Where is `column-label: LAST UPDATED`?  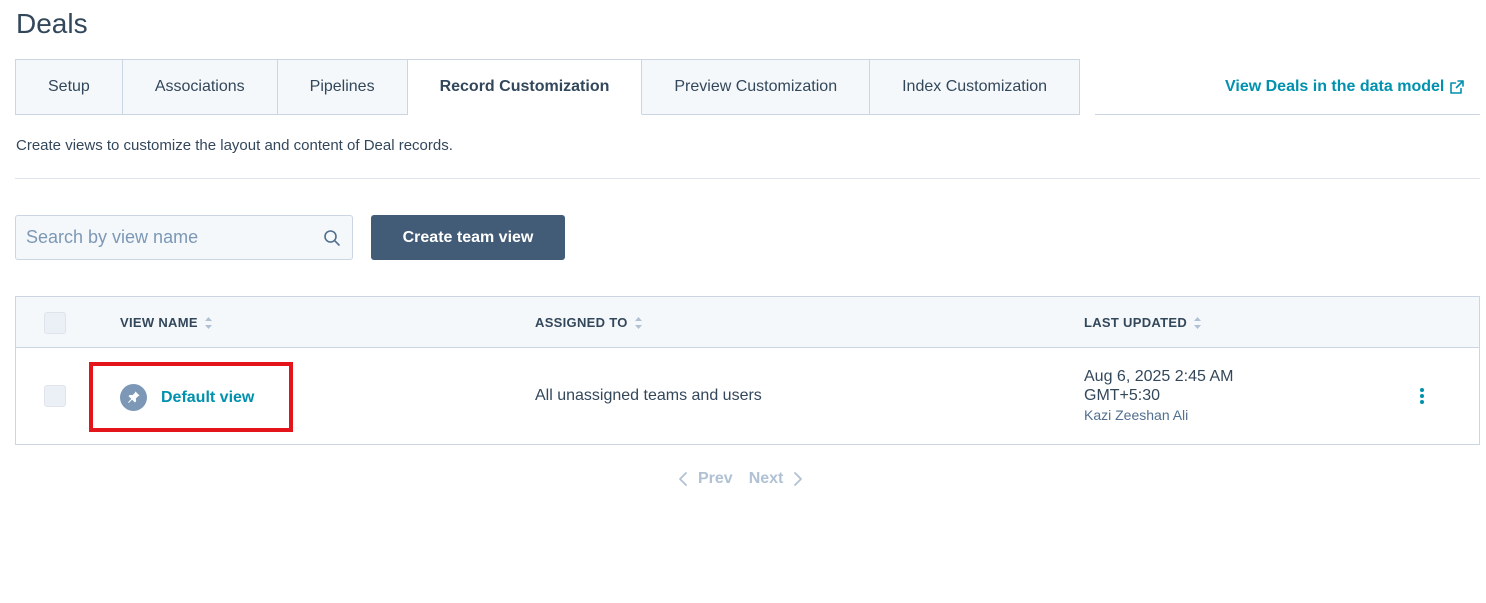
column-label: LAST UPDATED is located at coordinates (1136, 322).